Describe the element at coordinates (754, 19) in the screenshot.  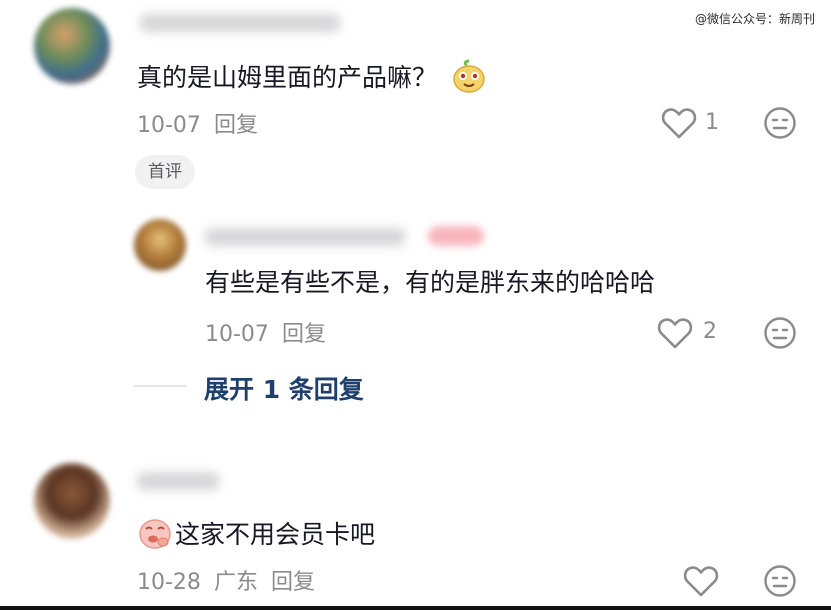
I see `watermark: @微信公众号：新周刊` at that location.